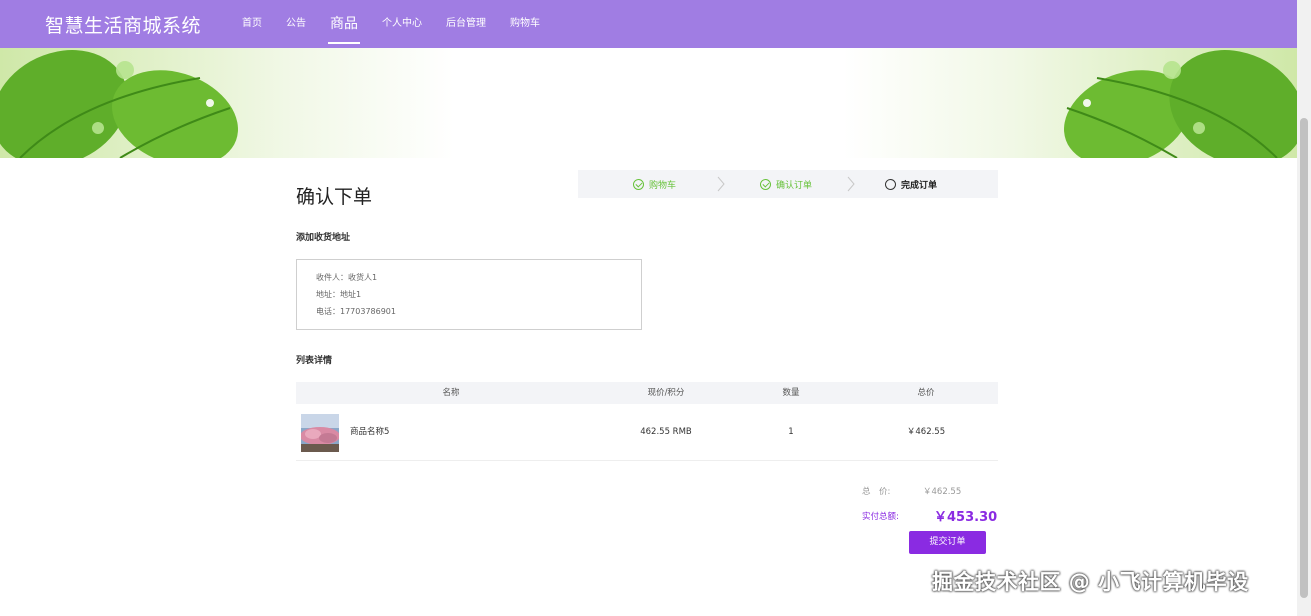 This screenshot has height=616, width=1311. I want to click on page-title: 确认下单, so click(334, 197).